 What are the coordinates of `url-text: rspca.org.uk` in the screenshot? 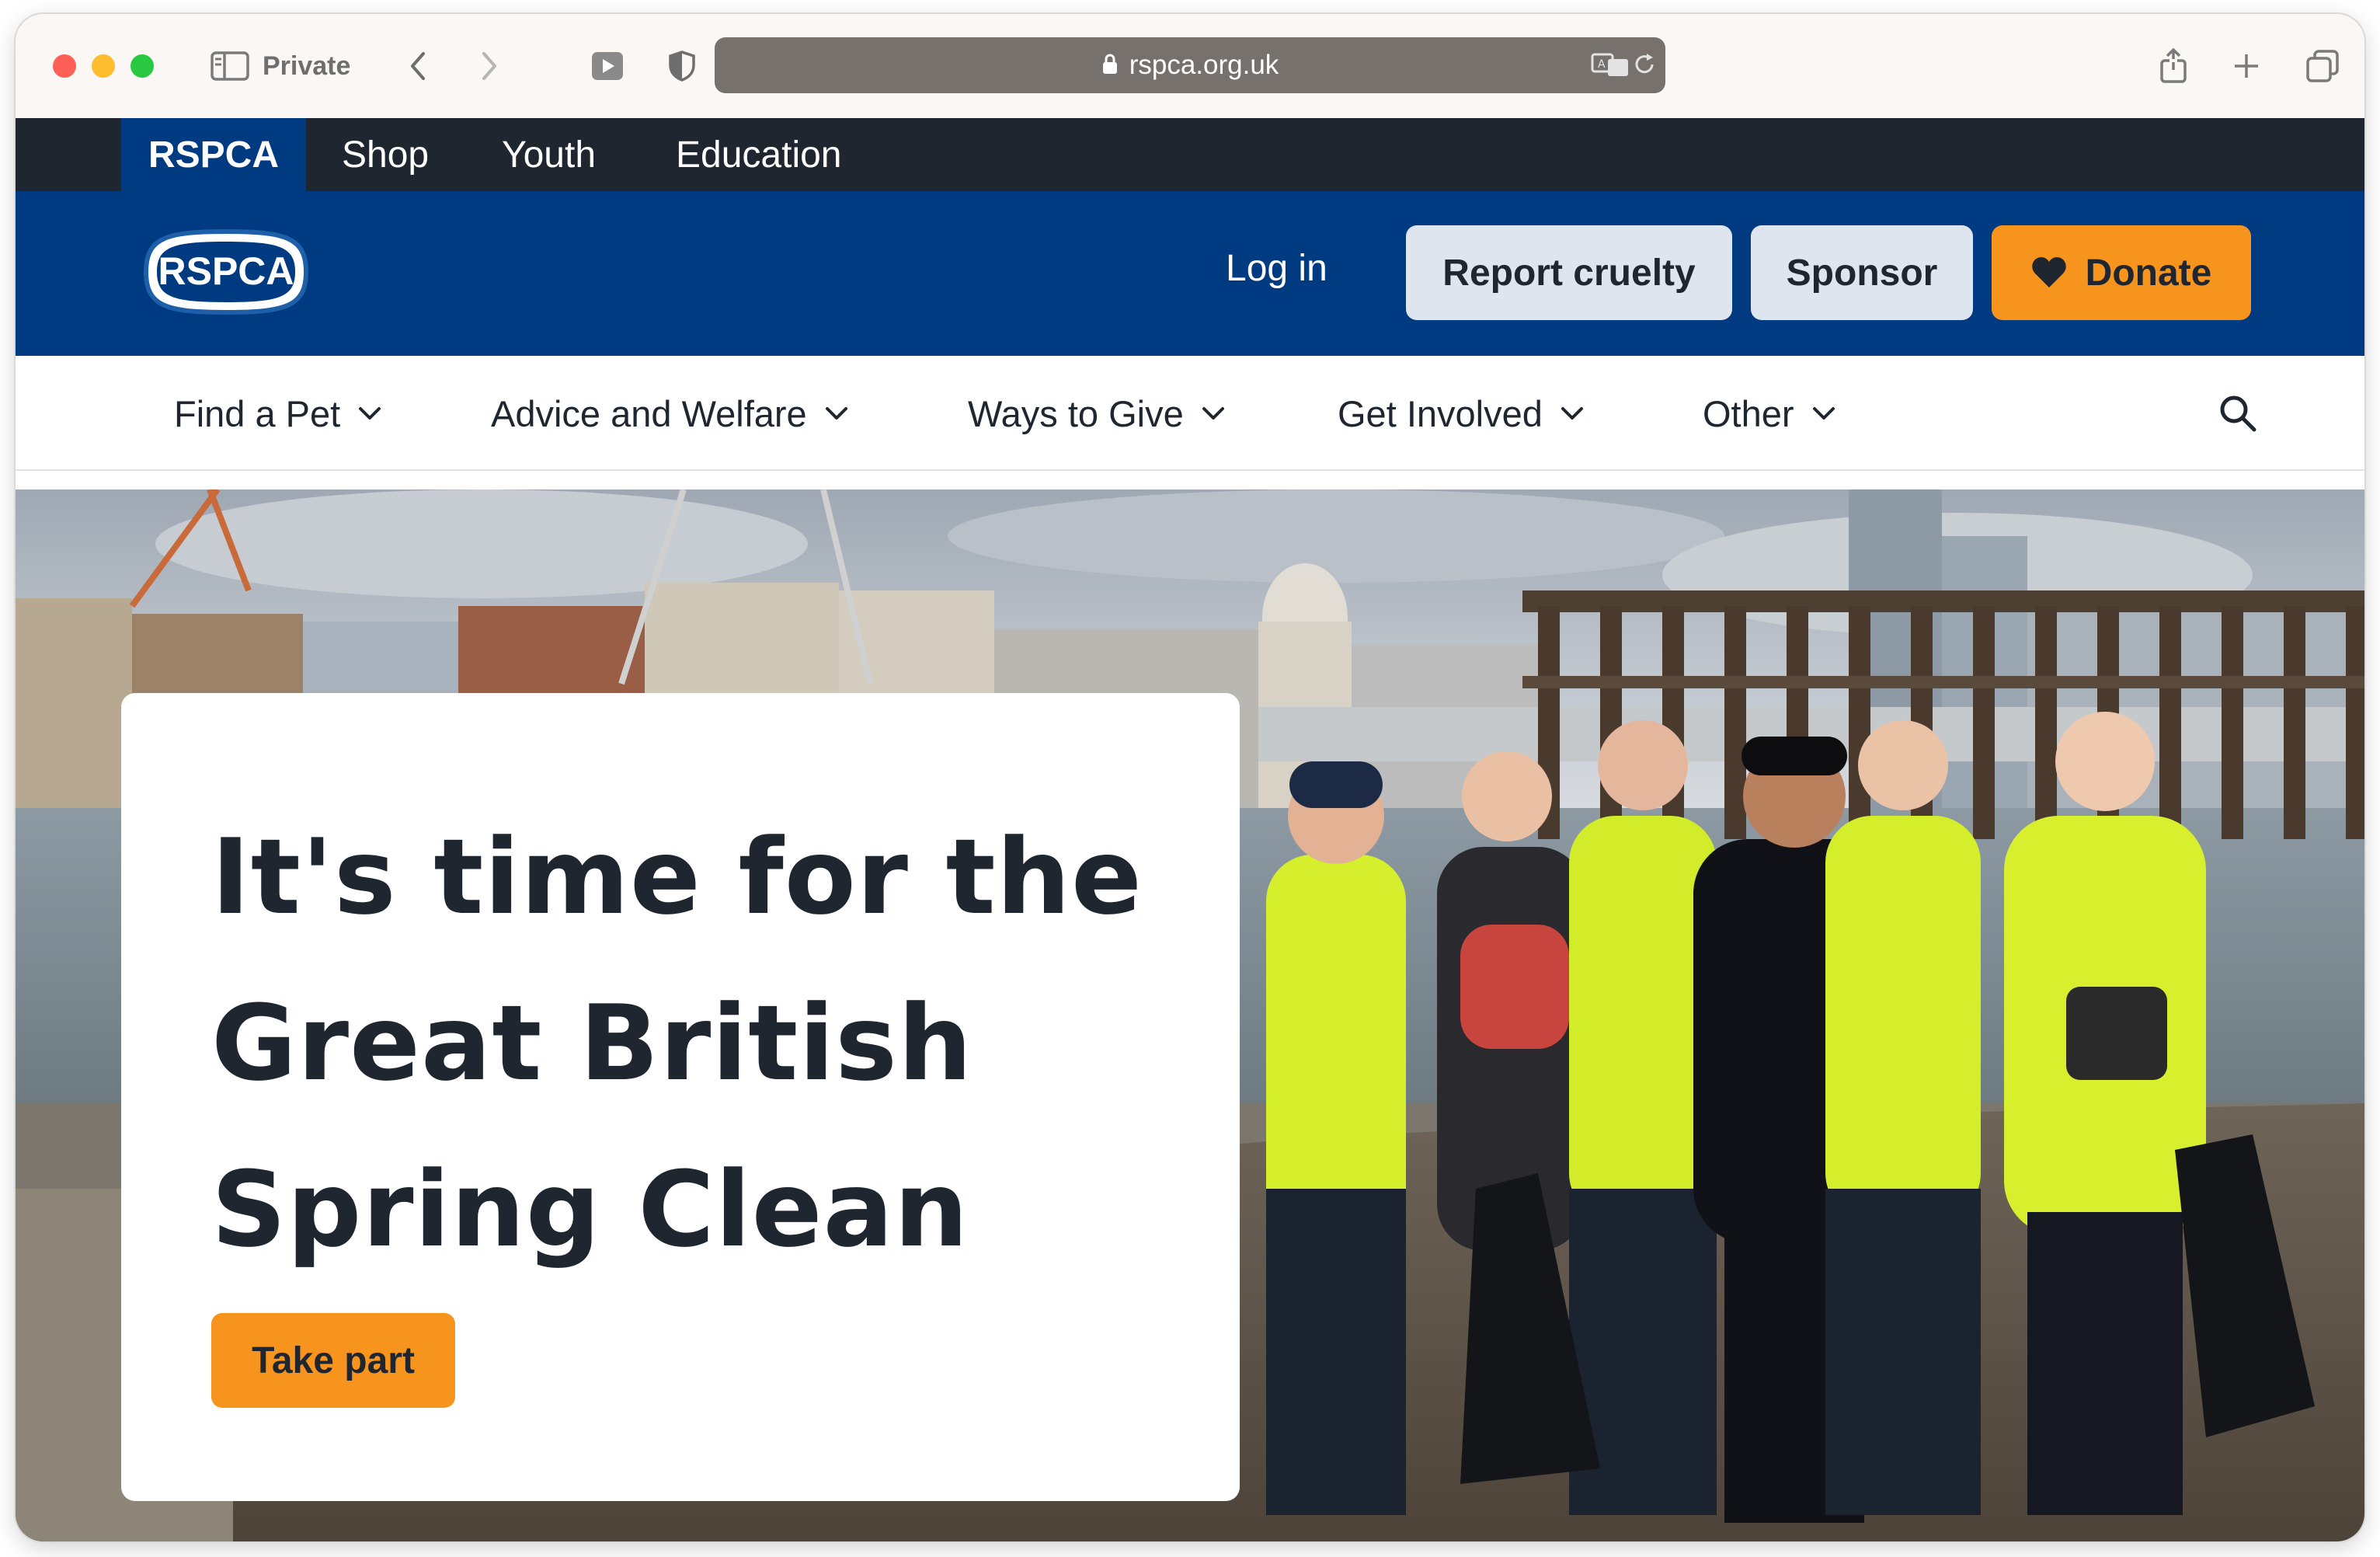 It's located at (1204, 65).